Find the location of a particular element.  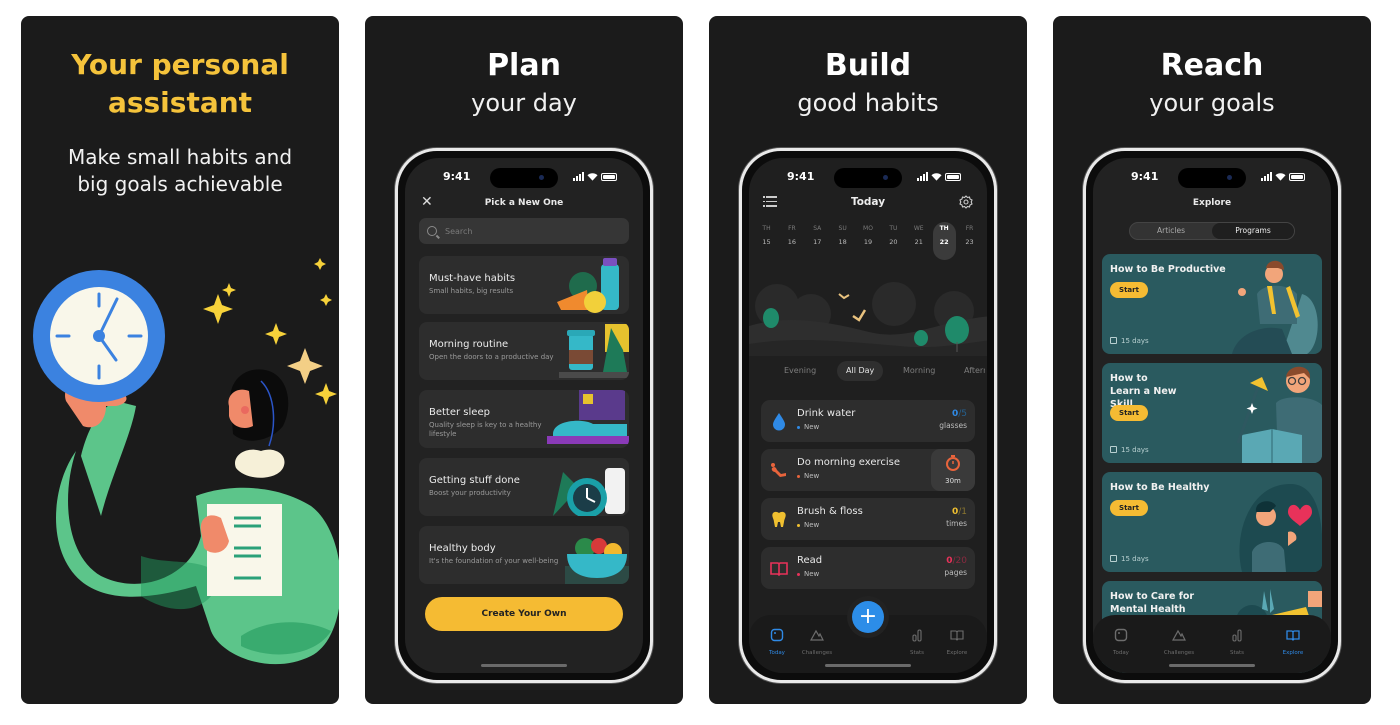

progress-goal: /5 is located at coordinates (962, 414).